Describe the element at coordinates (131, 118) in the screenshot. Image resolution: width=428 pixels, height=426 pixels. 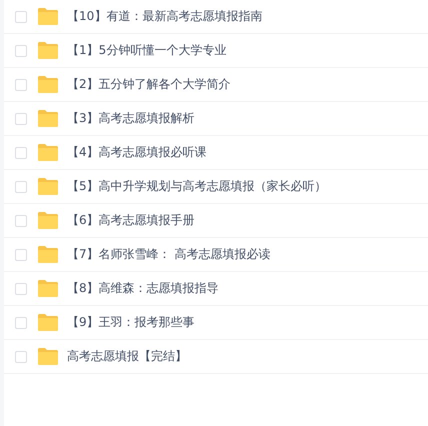
I see `folder-name: 【3】高考志愿填报解析` at that location.